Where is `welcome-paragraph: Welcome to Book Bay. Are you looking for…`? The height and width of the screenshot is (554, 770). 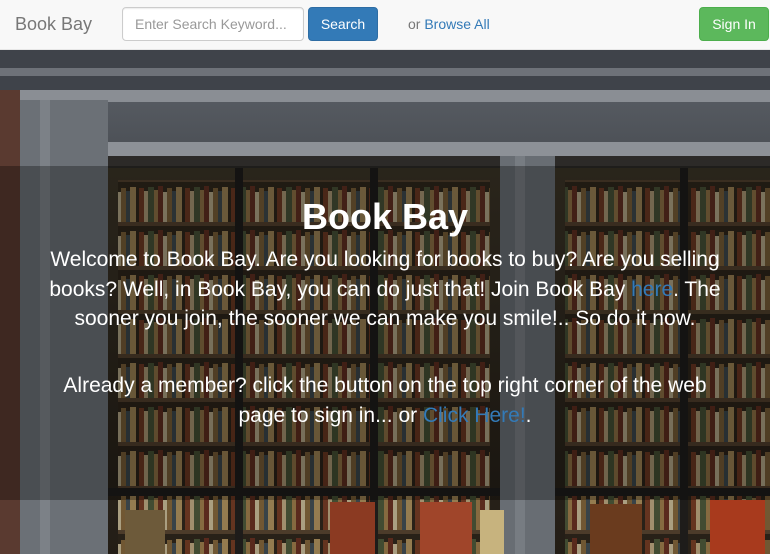
welcome-paragraph: Welcome to Book Bay. Are you looking for… is located at coordinates (385, 289).